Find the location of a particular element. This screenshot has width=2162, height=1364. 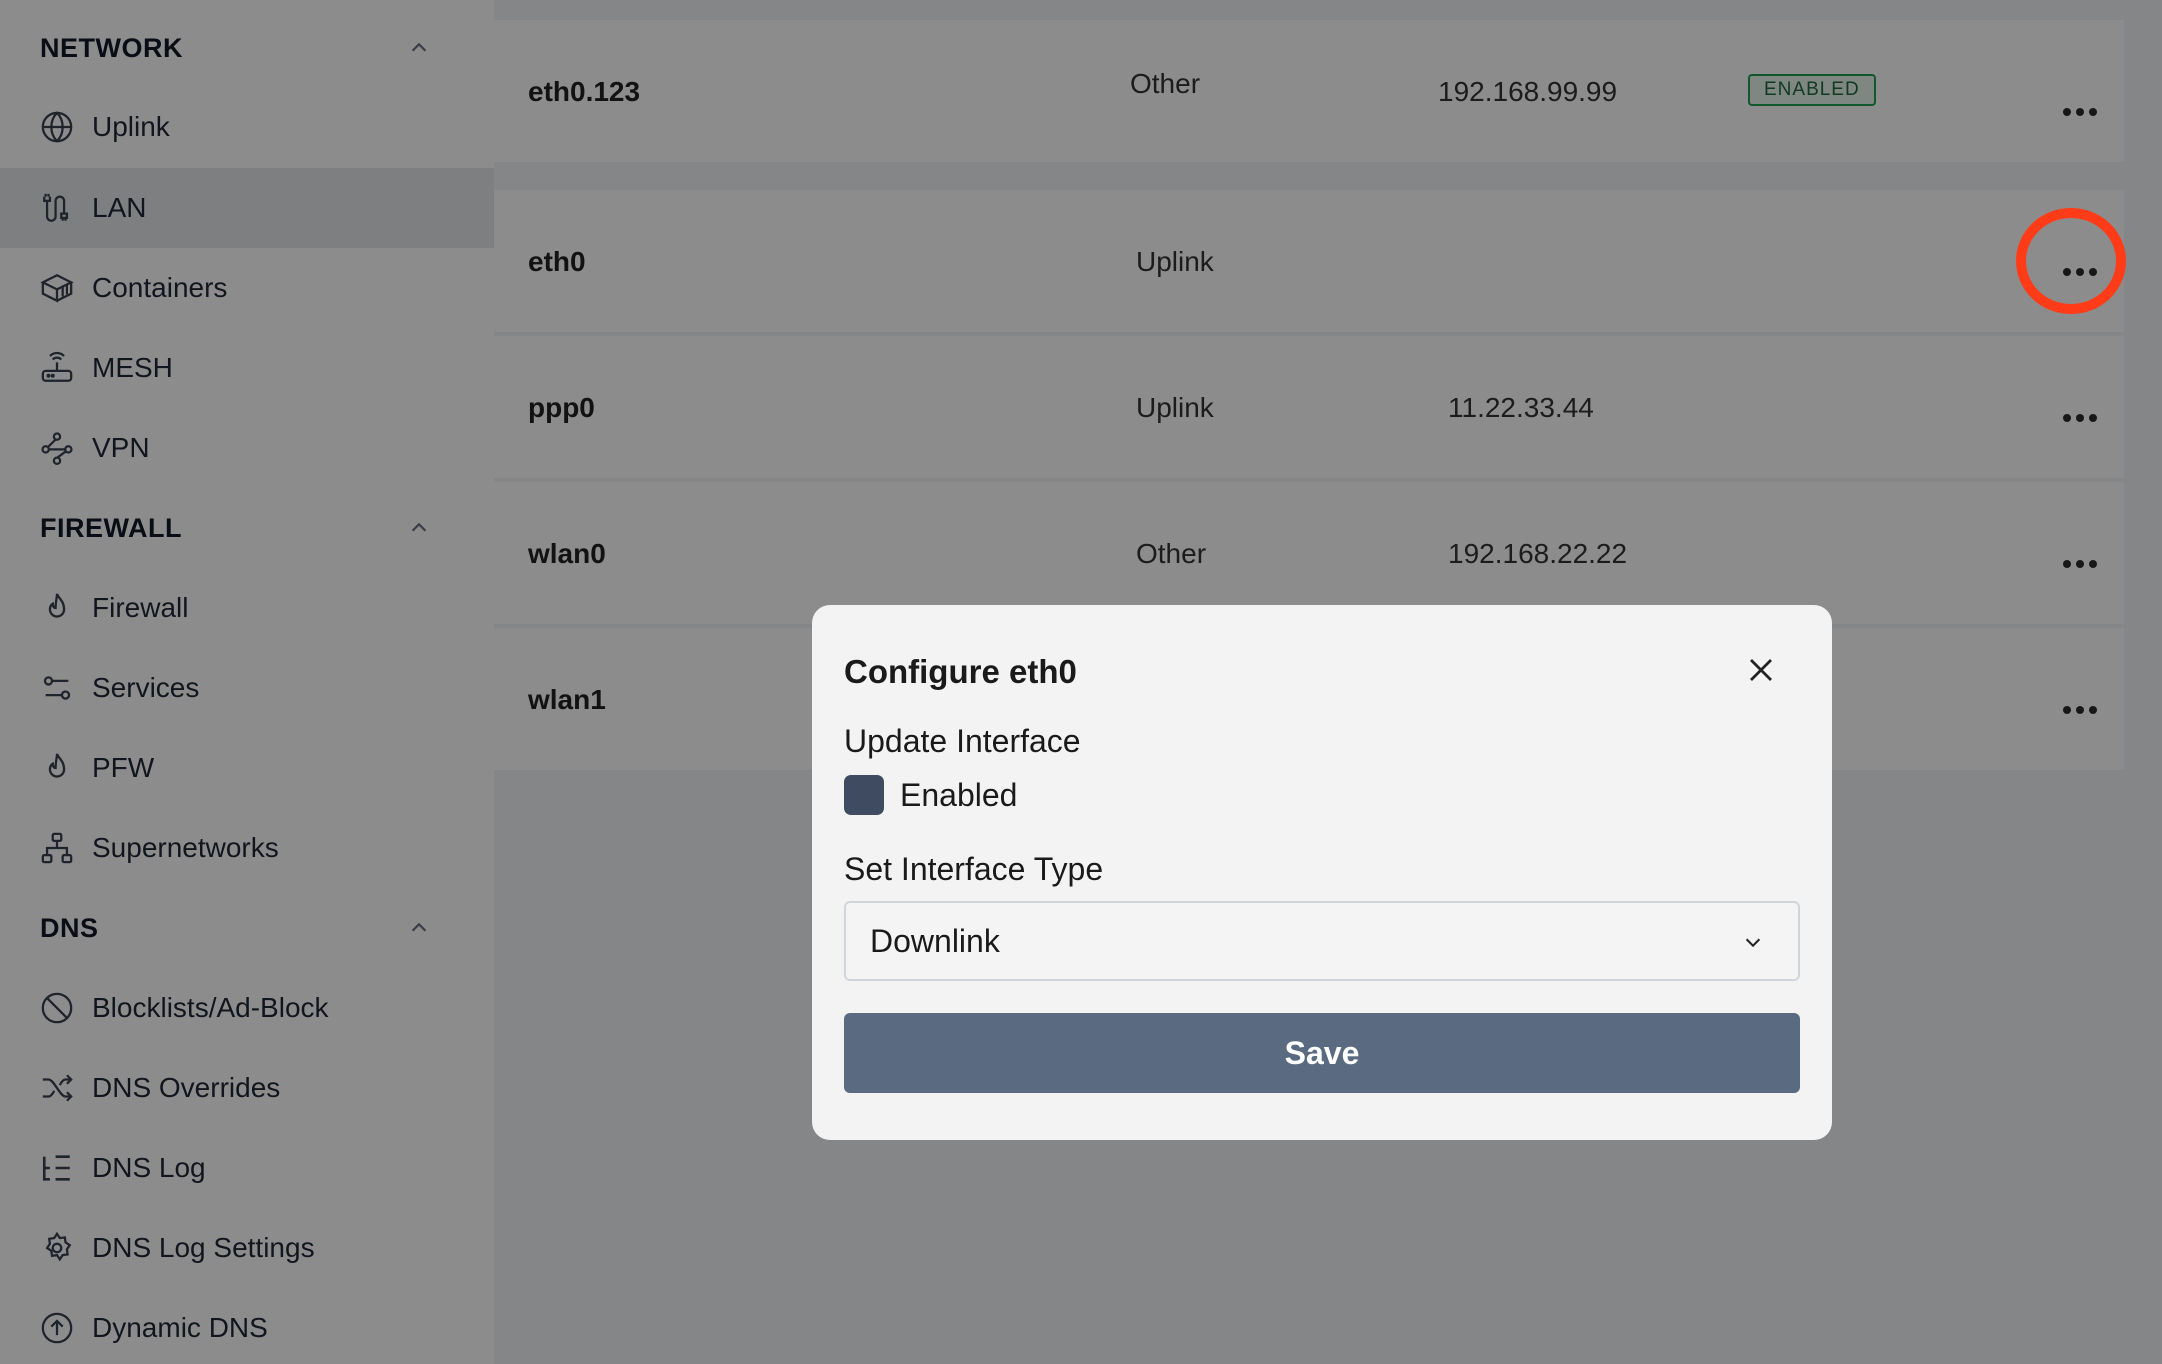

chevron-down-icon is located at coordinates (1753, 943).